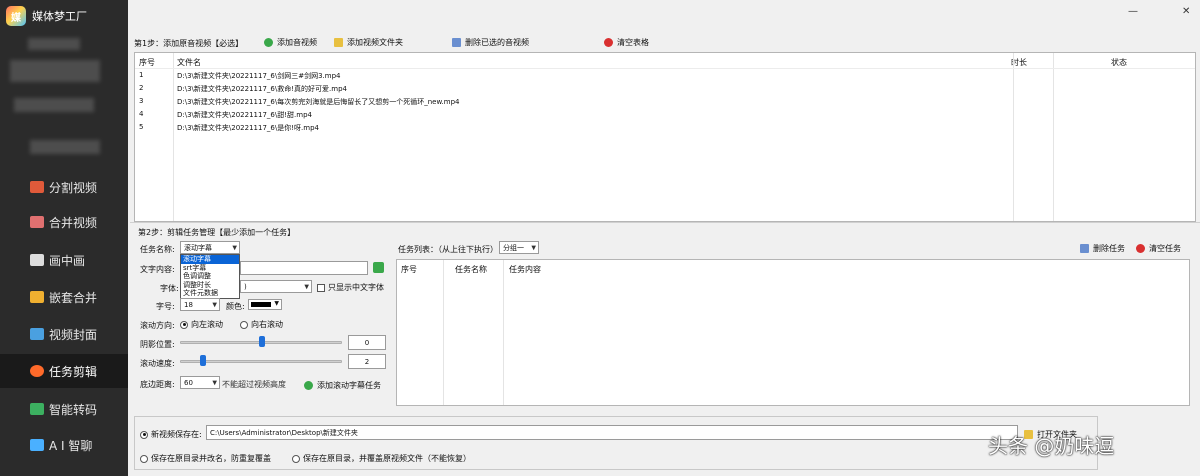 Image resolution: width=1200 pixels, height=476 pixels. Describe the element at coordinates (665, 116) in the screenshot. I see `table-row: 4 D:\3\新建文件夹\20221117_6\甜!甜.mp4` at that location.